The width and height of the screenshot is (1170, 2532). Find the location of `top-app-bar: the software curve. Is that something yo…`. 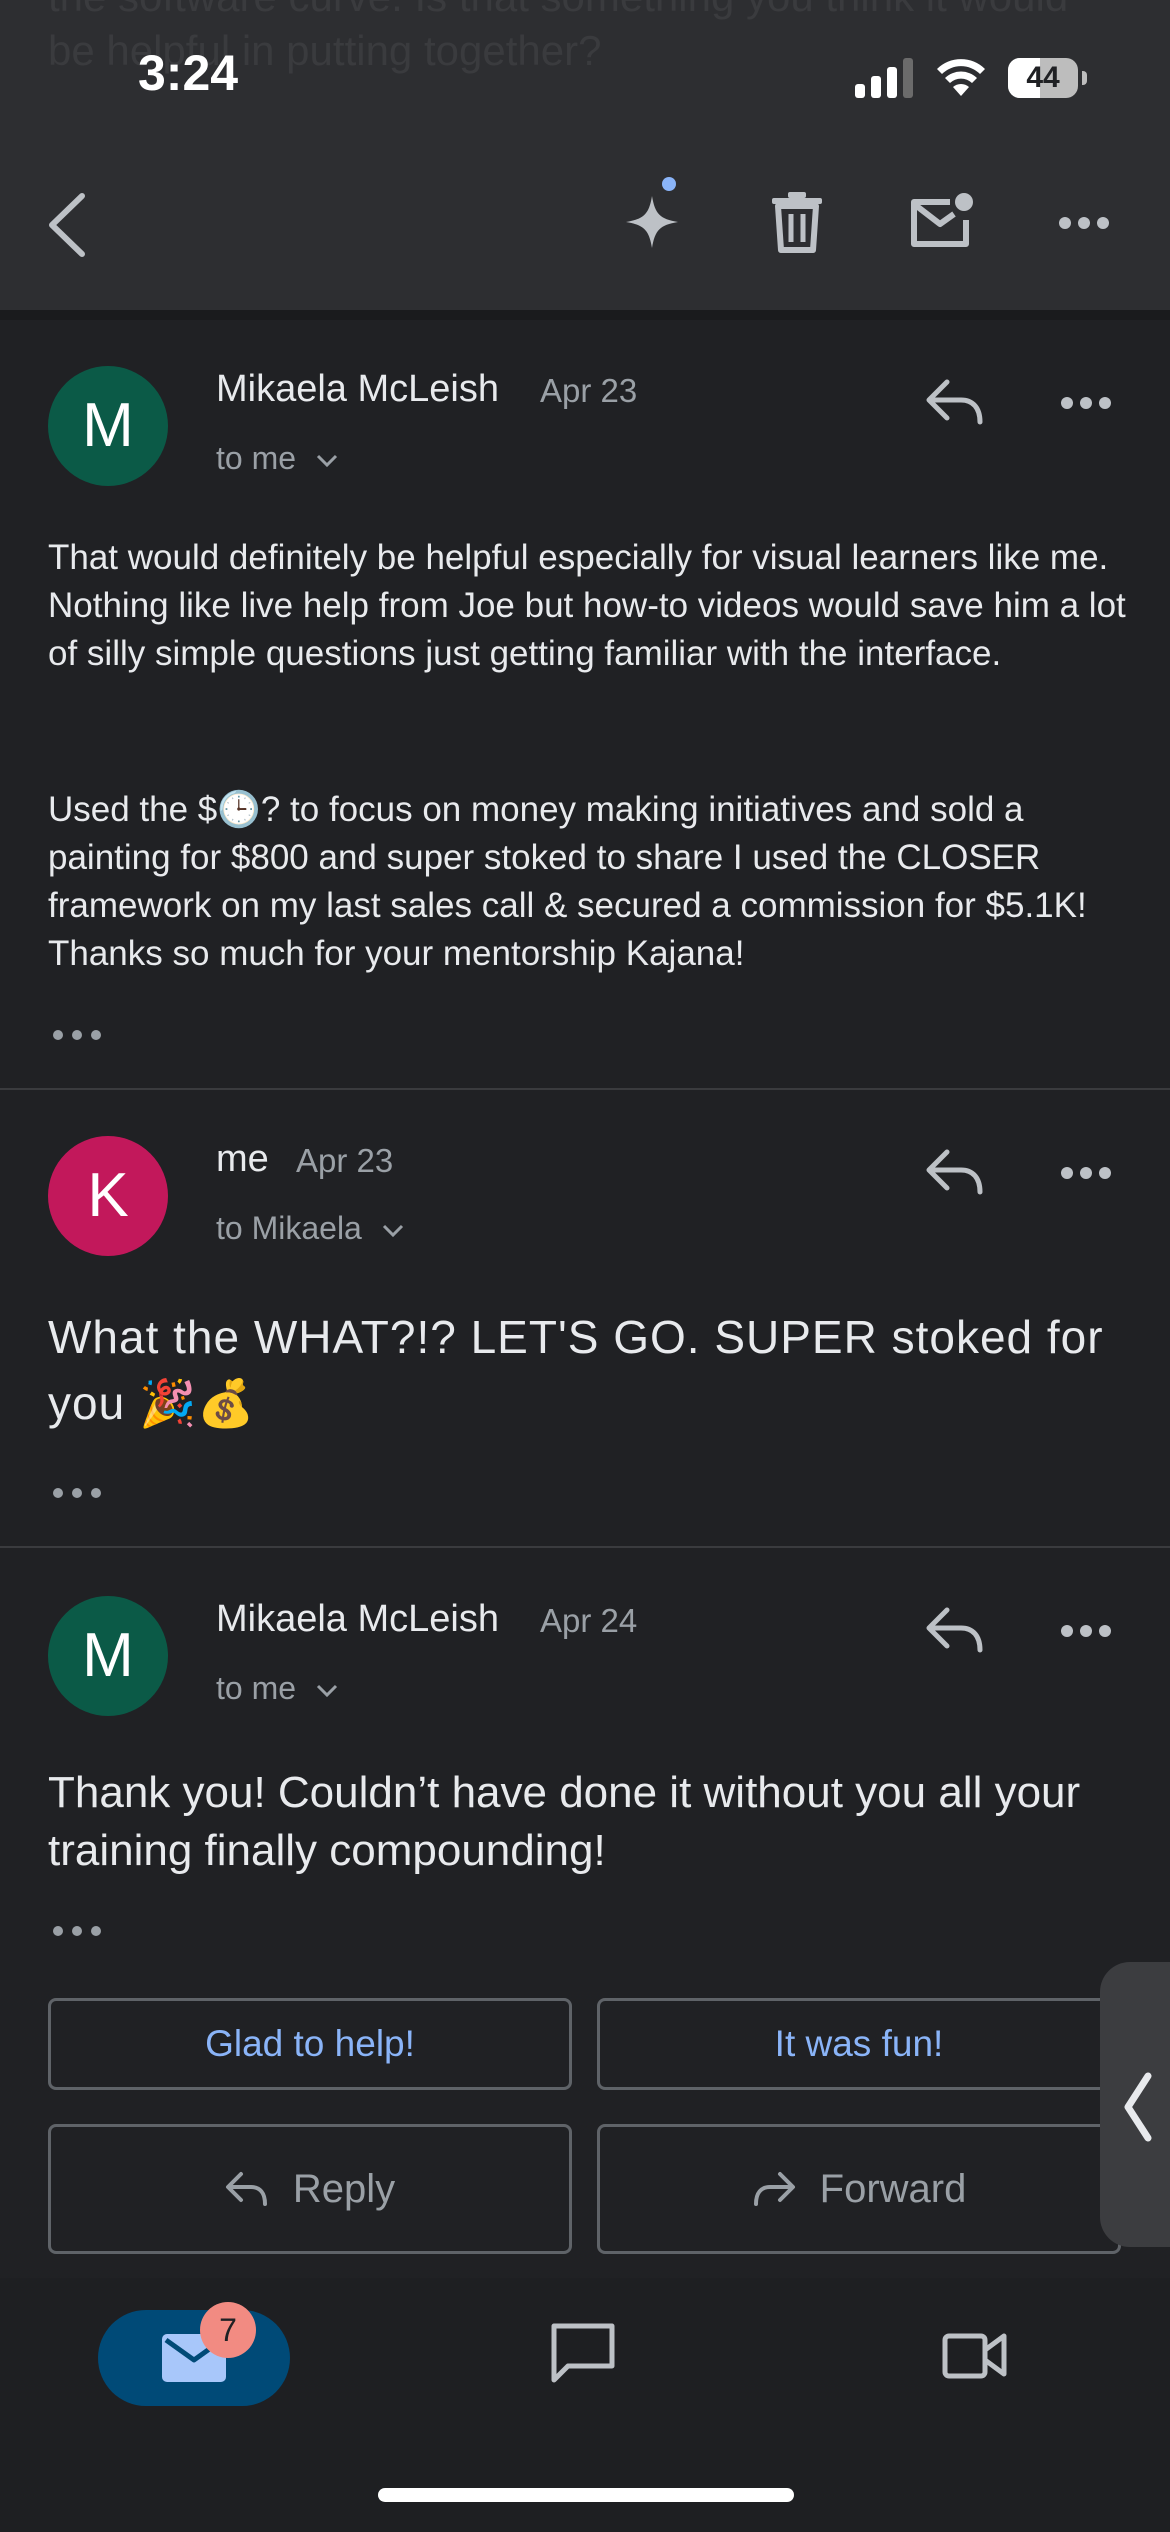

top-app-bar: the software curve. Is that something yo… is located at coordinates (585, 155).